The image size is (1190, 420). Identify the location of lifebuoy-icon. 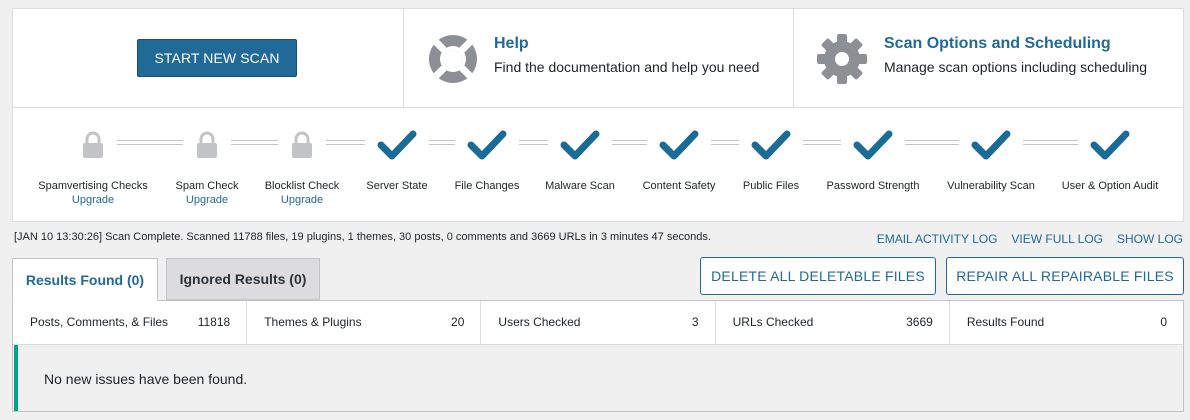
(453, 59).